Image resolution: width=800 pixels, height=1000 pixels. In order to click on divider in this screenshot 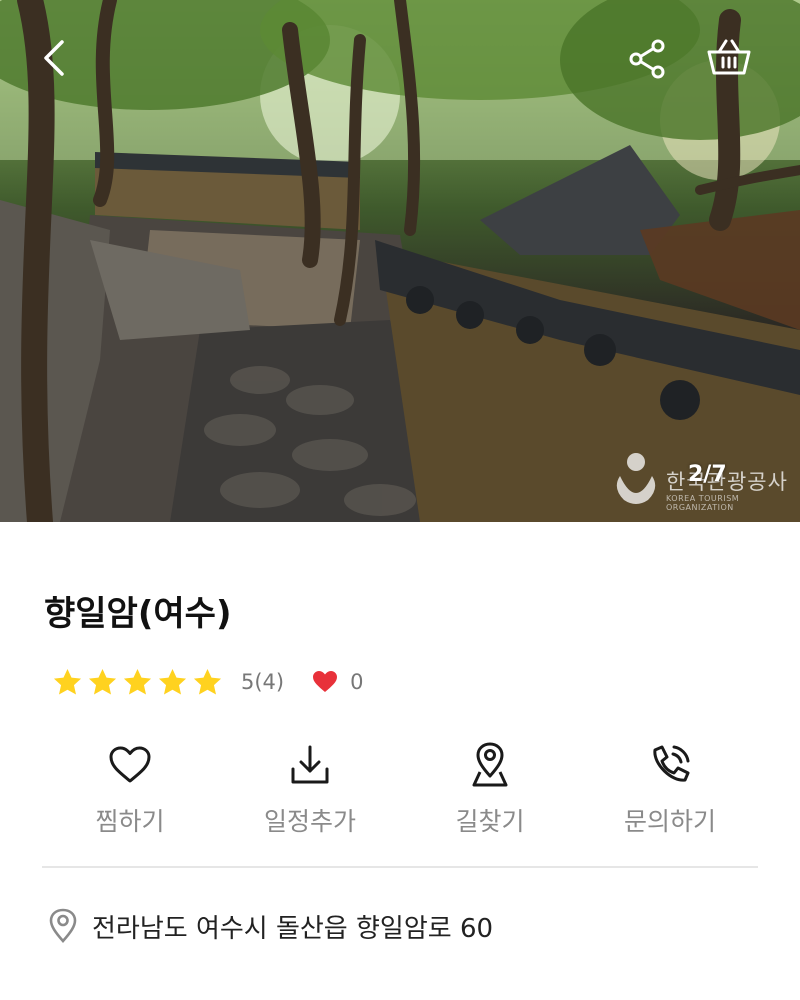, I will do `click(400, 867)`.